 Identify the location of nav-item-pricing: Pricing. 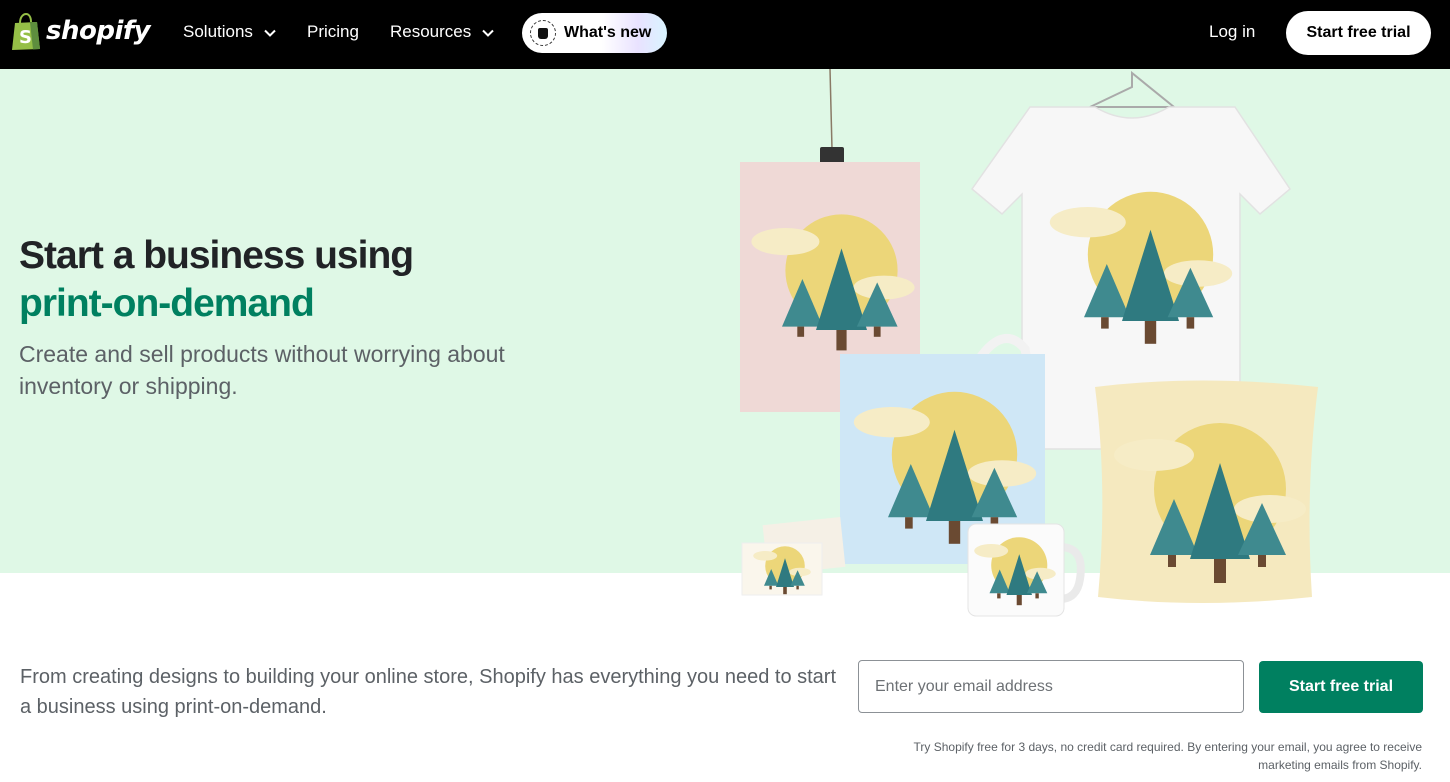
(333, 32).